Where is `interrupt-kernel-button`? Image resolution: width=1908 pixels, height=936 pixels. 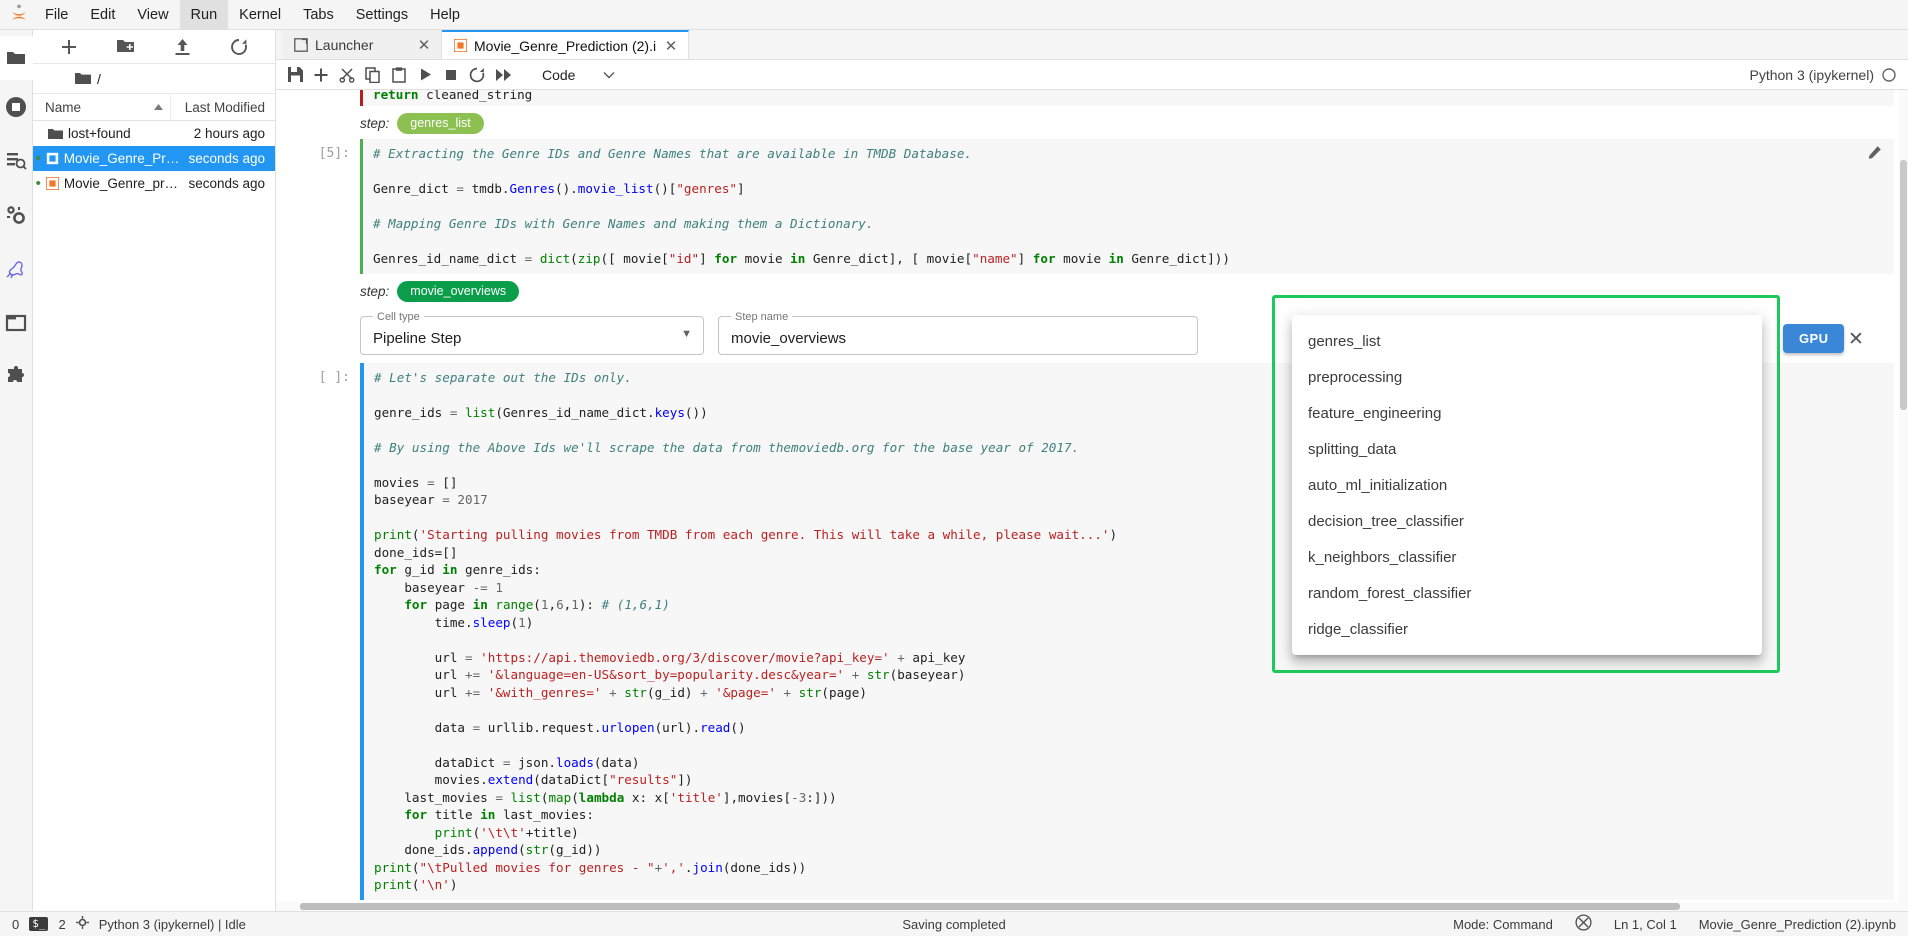 interrupt-kernel-button is located at coordinates (451, 75).